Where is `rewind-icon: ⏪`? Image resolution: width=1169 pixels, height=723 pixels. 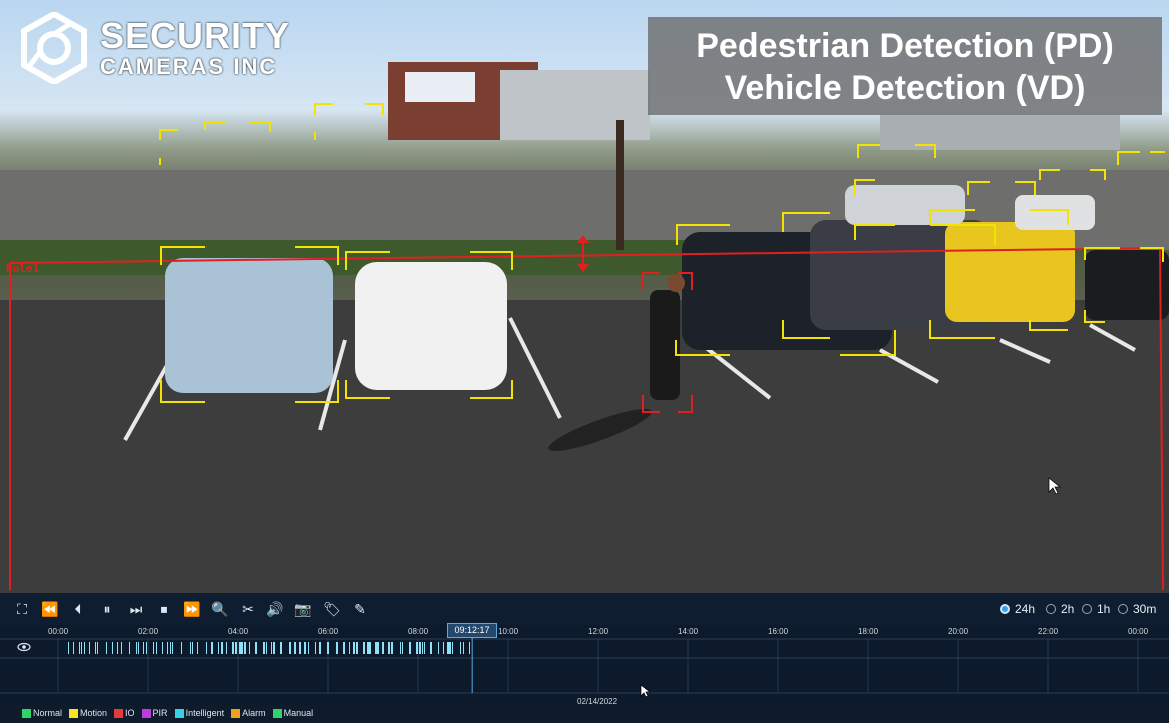
rewind-icon: ⏪ is located at coordinates (50, 609).